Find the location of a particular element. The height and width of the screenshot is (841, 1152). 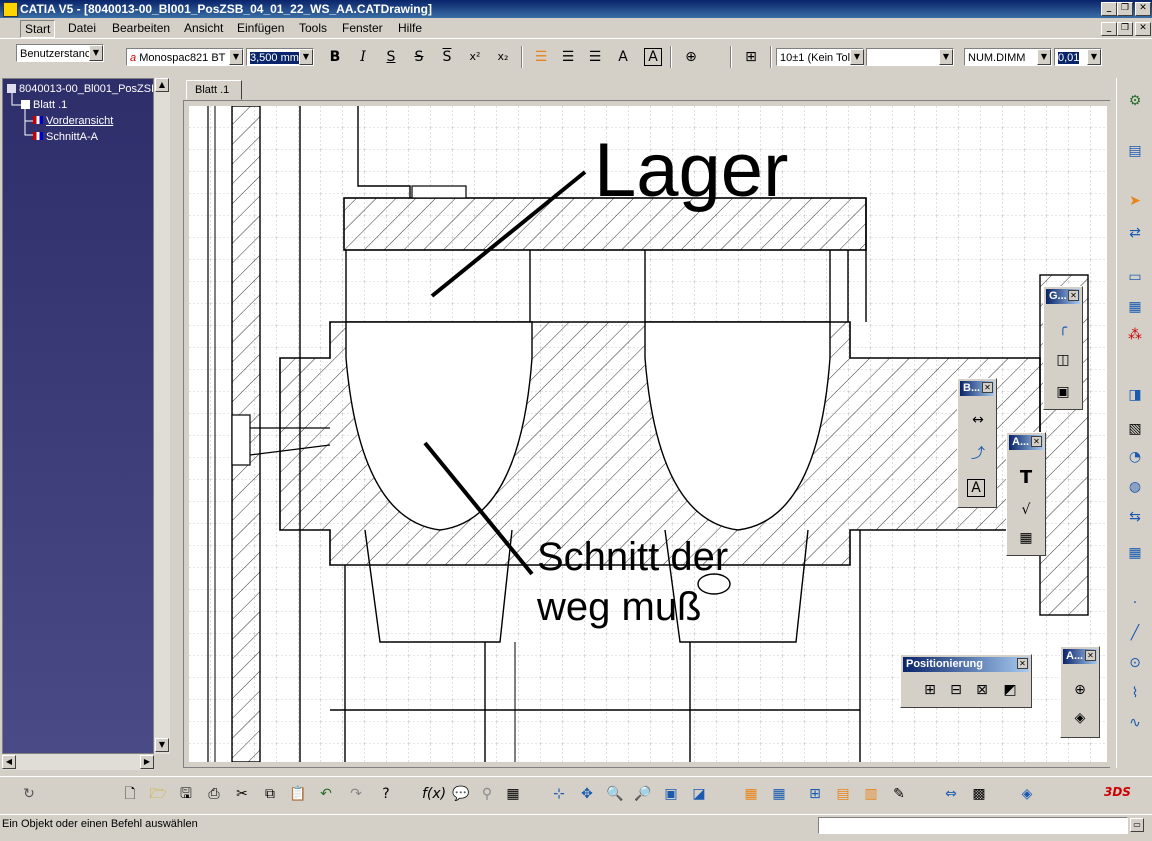

new-view-icon: ▭ is located at coordinates (1135, 277).